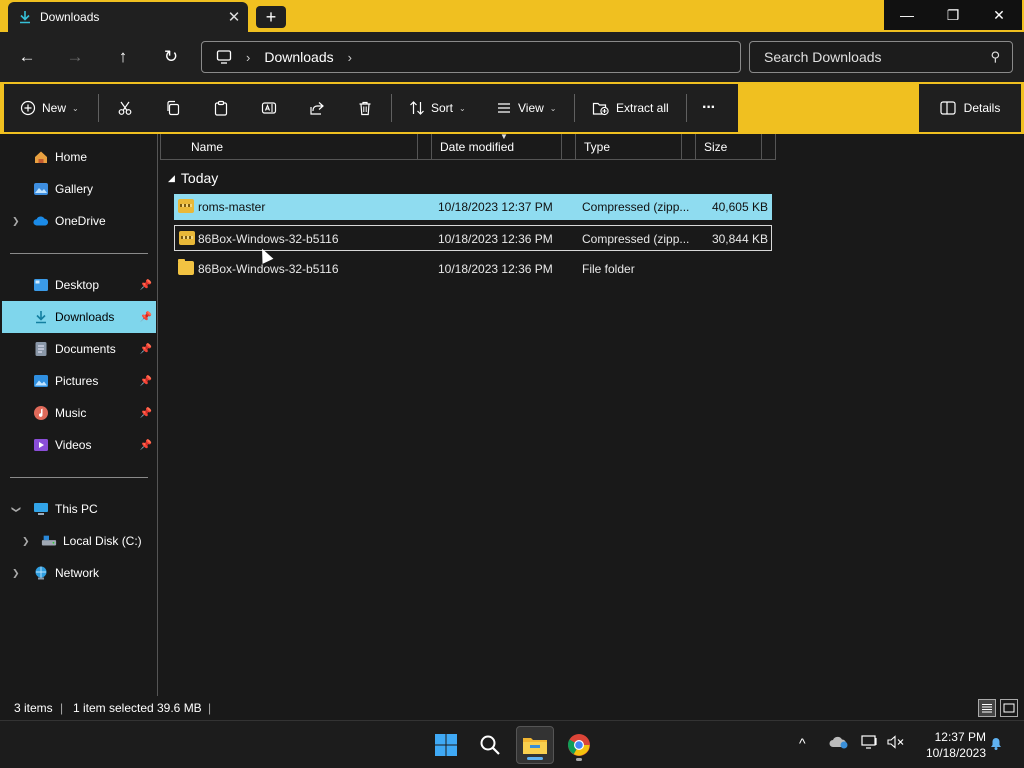 The image size is (1024, 768). What do you see at coordinates (41, 349) in the screenshot?
I see `document-icon` at bounding box center [41, 349].